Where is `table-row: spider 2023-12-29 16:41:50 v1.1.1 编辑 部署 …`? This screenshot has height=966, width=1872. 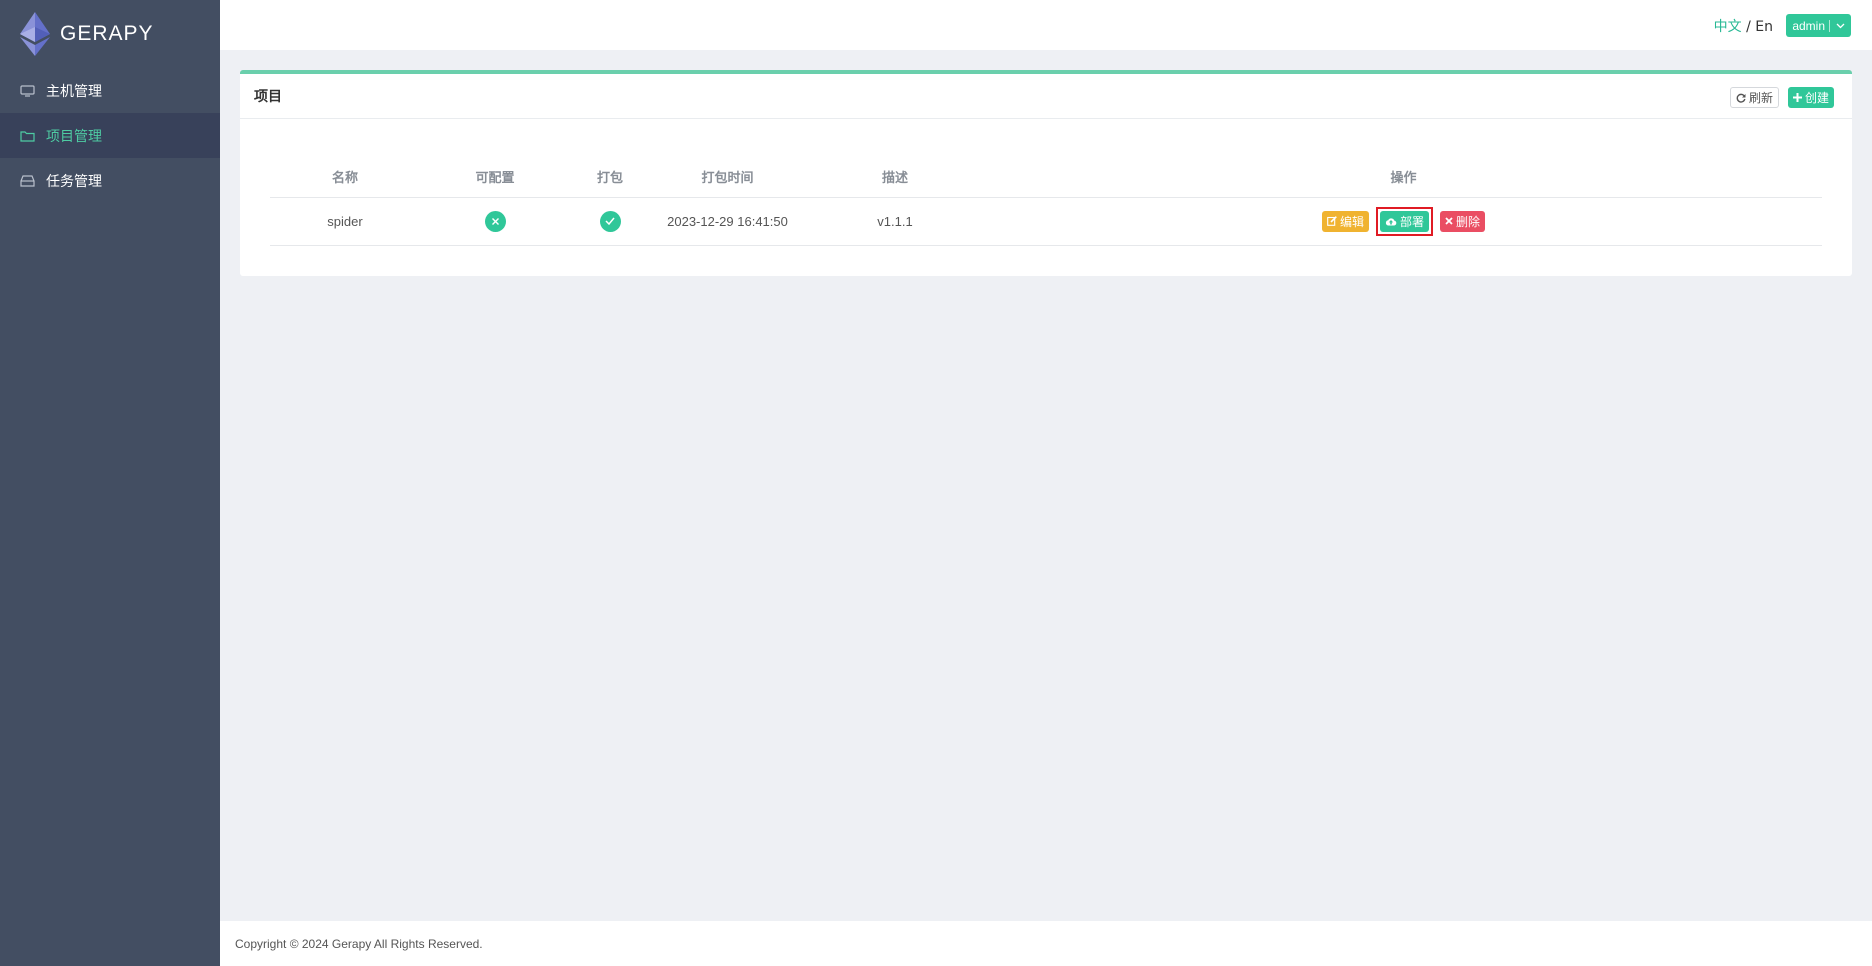
table-row: spider 2023-12-29 16:41:50 v1.1.1 编辑 部署 … is located at coordinates (1046, 221).